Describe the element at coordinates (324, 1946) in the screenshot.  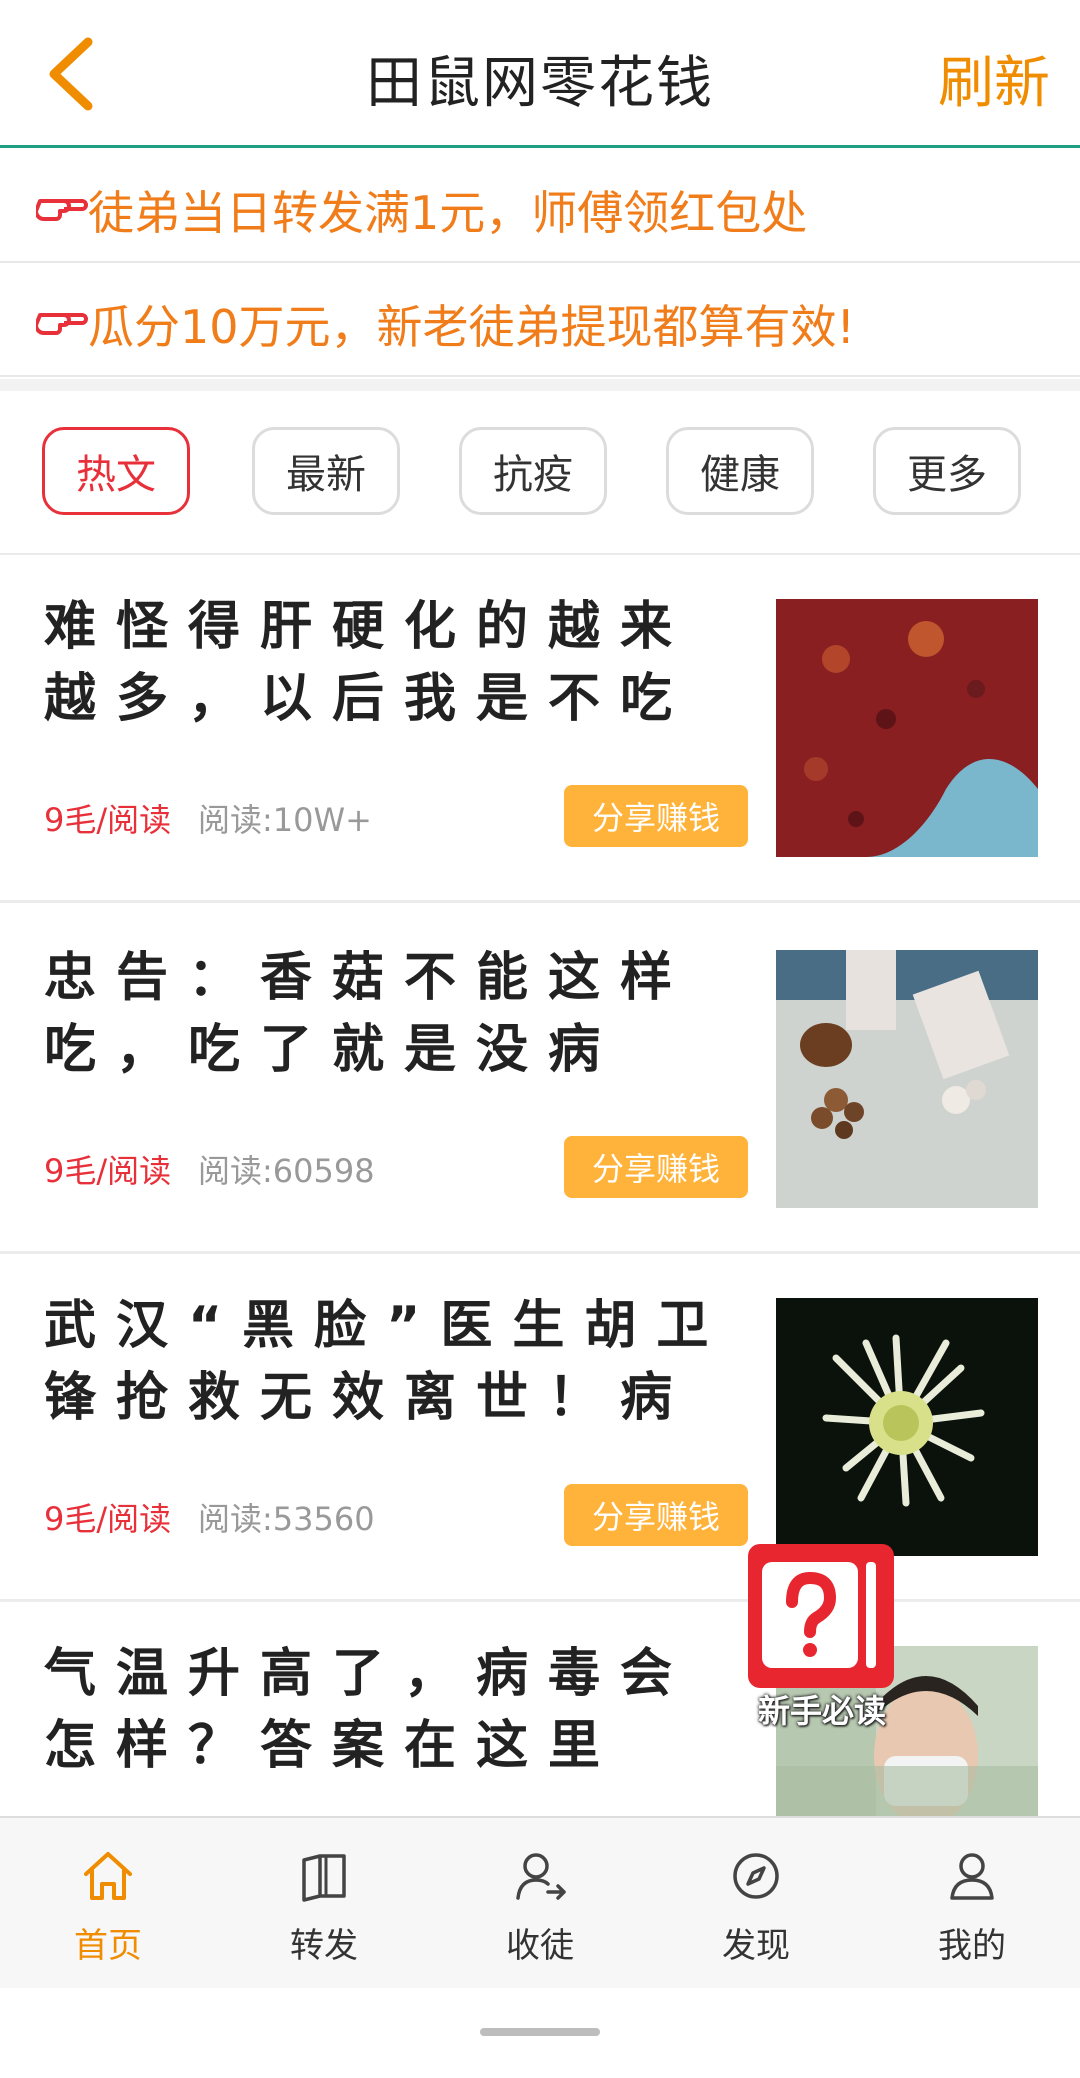
I see `nav-label: 转发` at that location.